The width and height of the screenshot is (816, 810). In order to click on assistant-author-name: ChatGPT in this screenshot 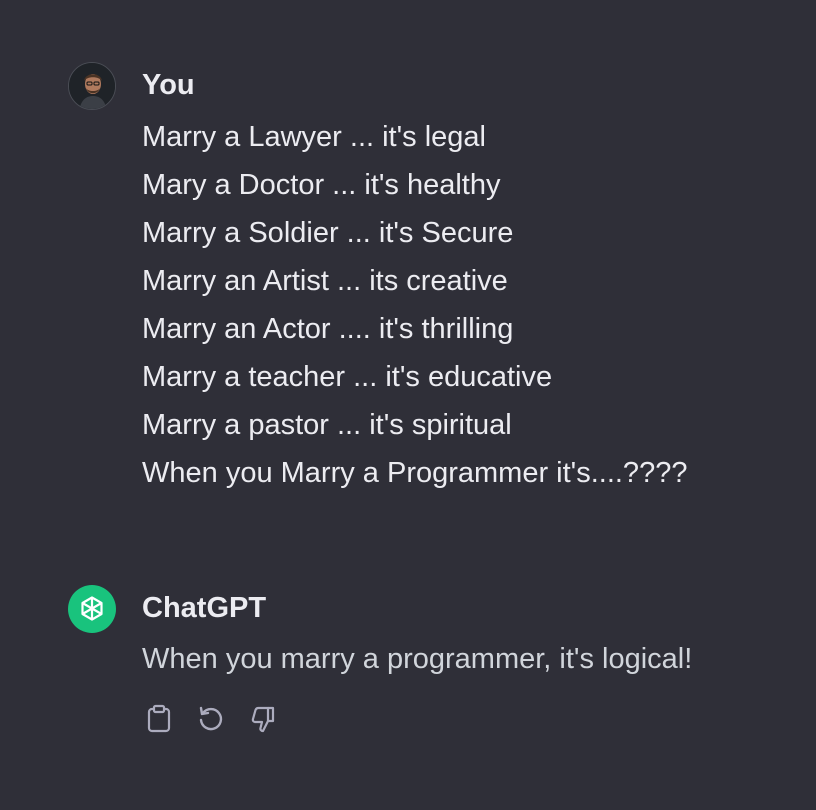, I will do `click(204, 608)`.